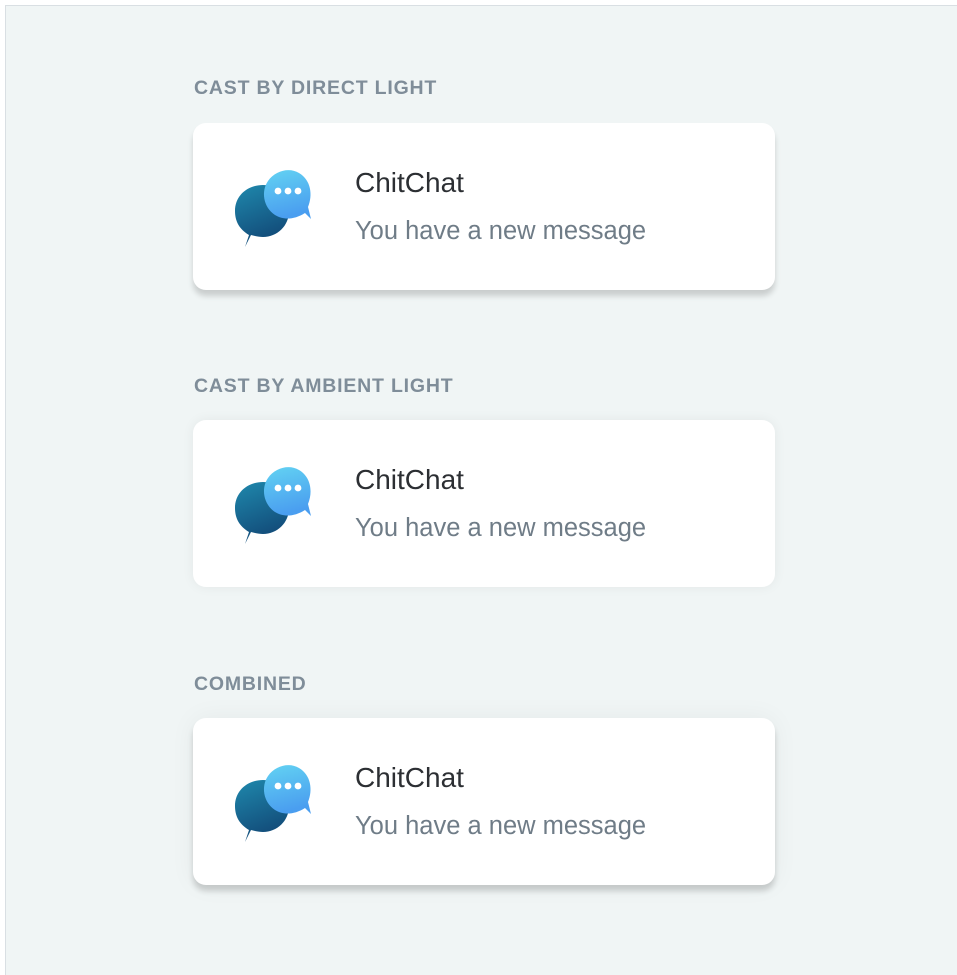 Image resolution: width=957 pixels, height=975 pixels. What do you see at coordinates (484, 801) in the screenshot?
I see `notification-card-combined: ChitChat You have a new message` at bounding box center [484, 801].